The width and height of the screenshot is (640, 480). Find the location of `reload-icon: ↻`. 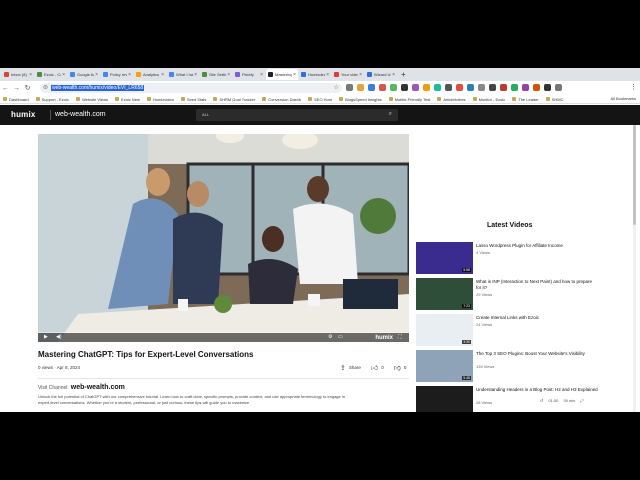

reload-icon: ↻ is located at coordinates (27, 88).